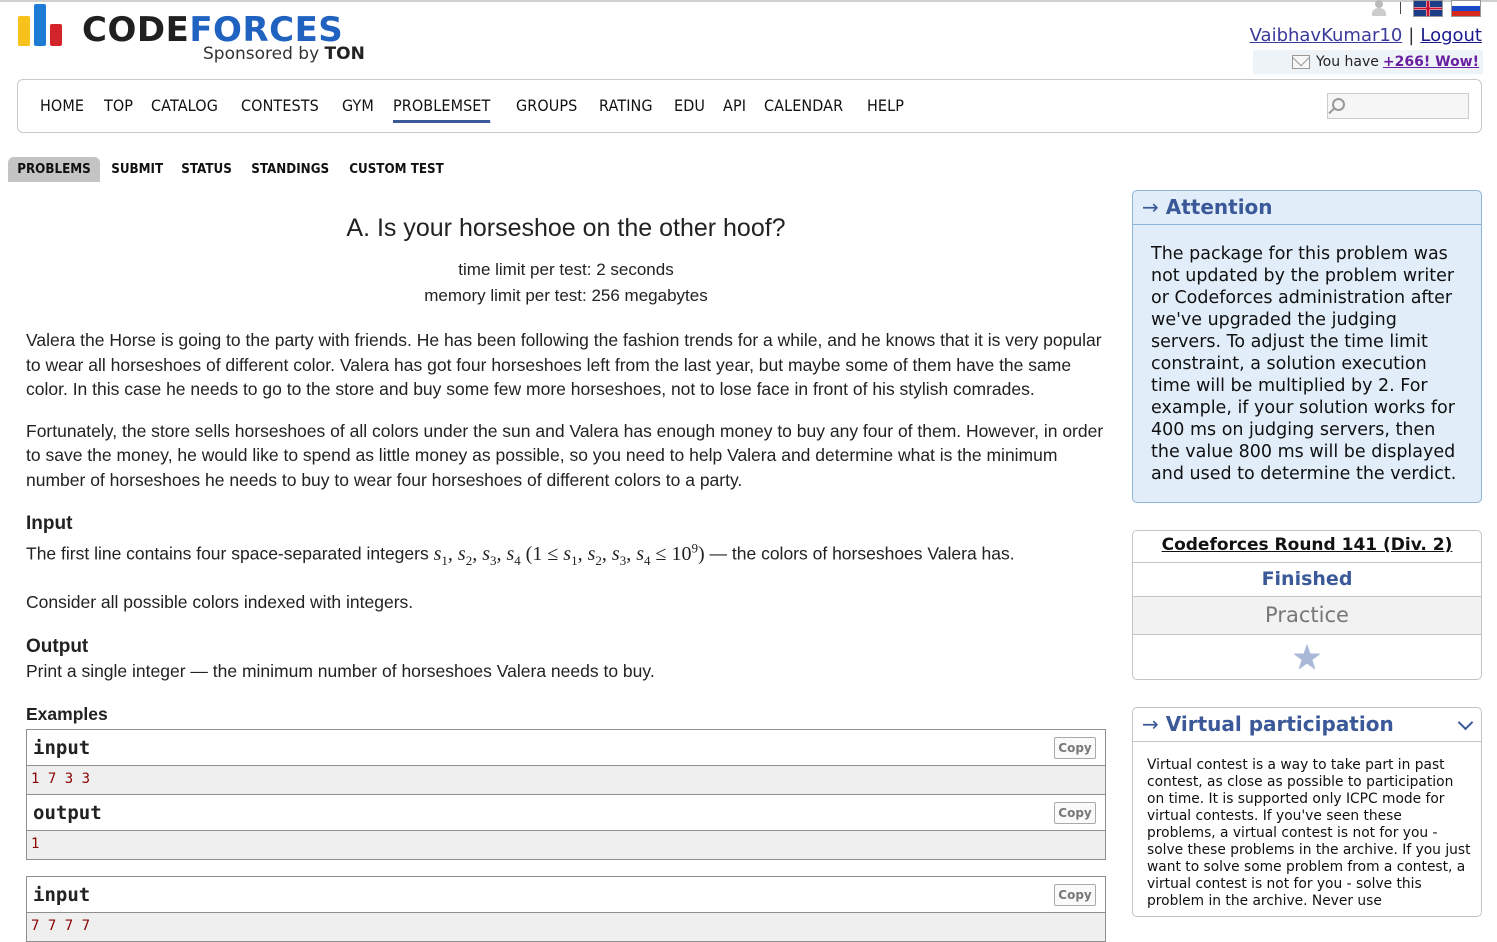 The image size is (1497, 942). I want to click on attention-title: → Attention, so click(1207, 207).